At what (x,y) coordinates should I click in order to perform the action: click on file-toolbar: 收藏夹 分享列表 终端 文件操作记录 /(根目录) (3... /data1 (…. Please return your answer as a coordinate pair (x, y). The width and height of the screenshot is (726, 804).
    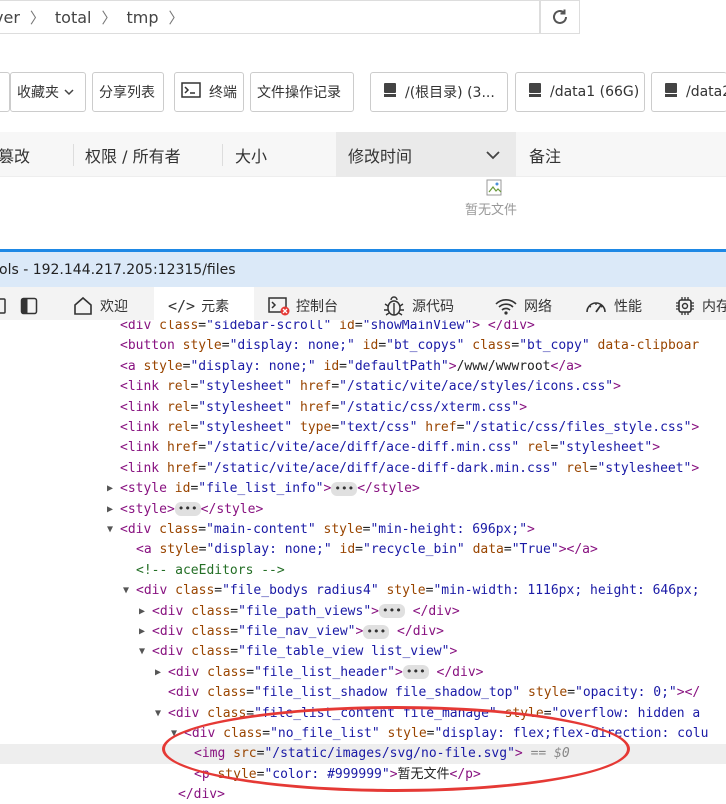
    Looking at the image, I should click on (363, 92).